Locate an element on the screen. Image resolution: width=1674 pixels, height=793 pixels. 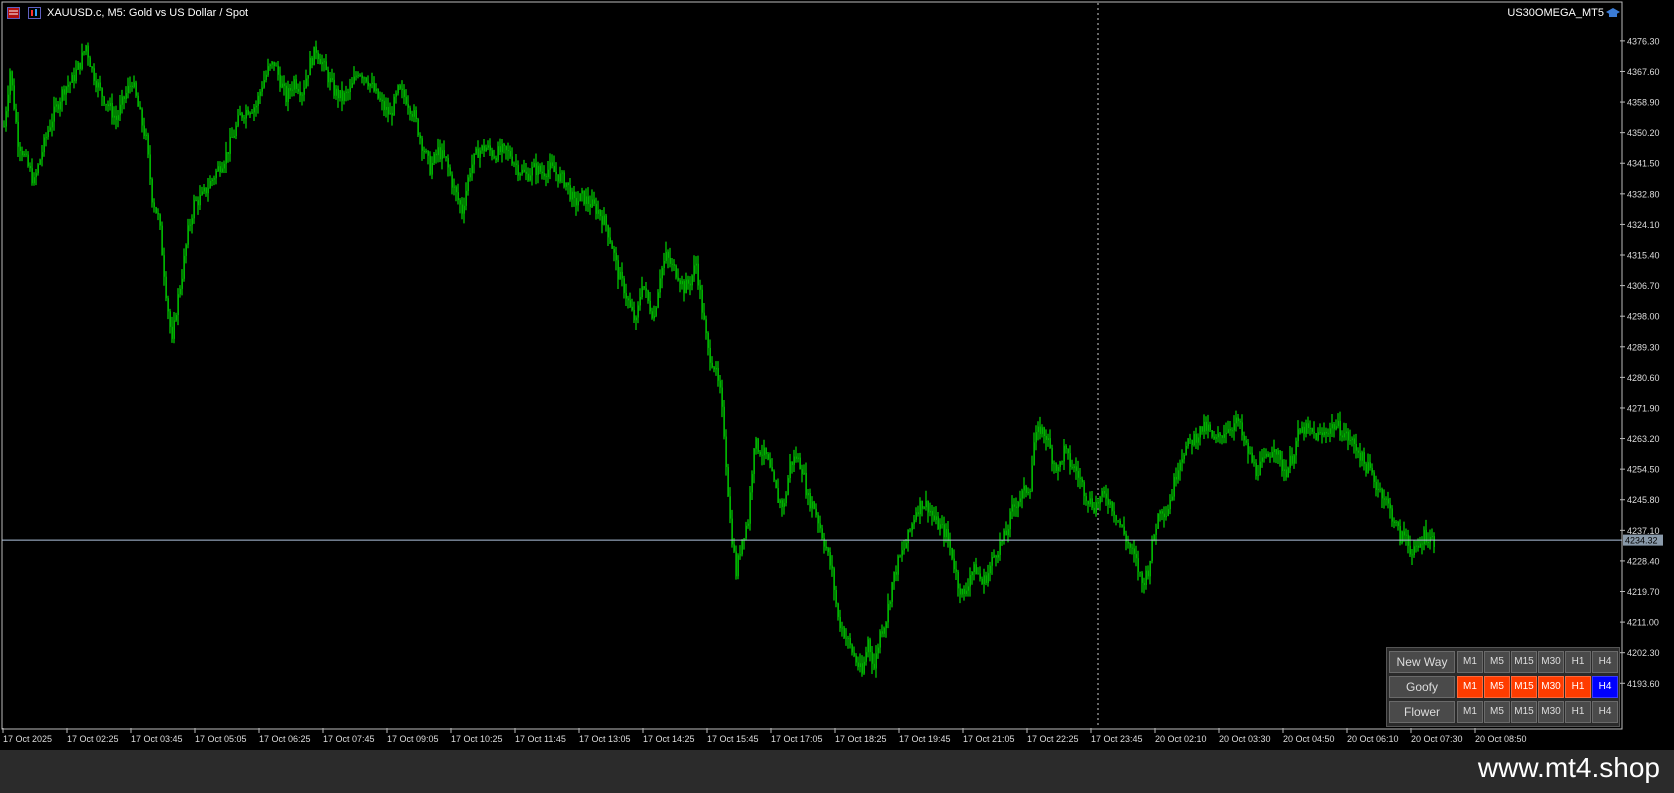
y-tick-label: 4298.00 is located at coordinates (1643, 317).